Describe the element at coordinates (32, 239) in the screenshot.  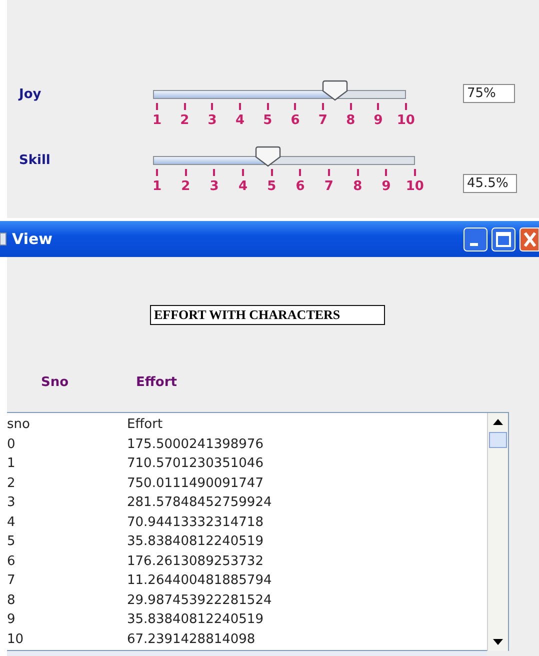
I see `window-title: View` at that location.